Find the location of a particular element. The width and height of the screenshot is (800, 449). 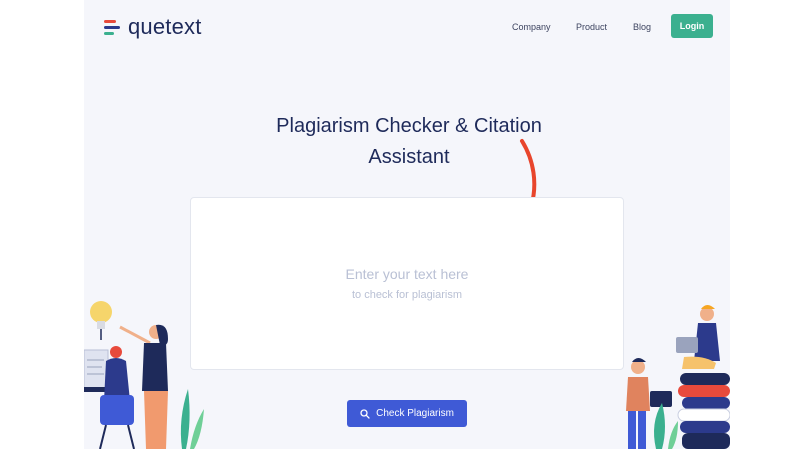

check-plagiarism-button: Check Plagiarism is located at coordinates (407, 413).